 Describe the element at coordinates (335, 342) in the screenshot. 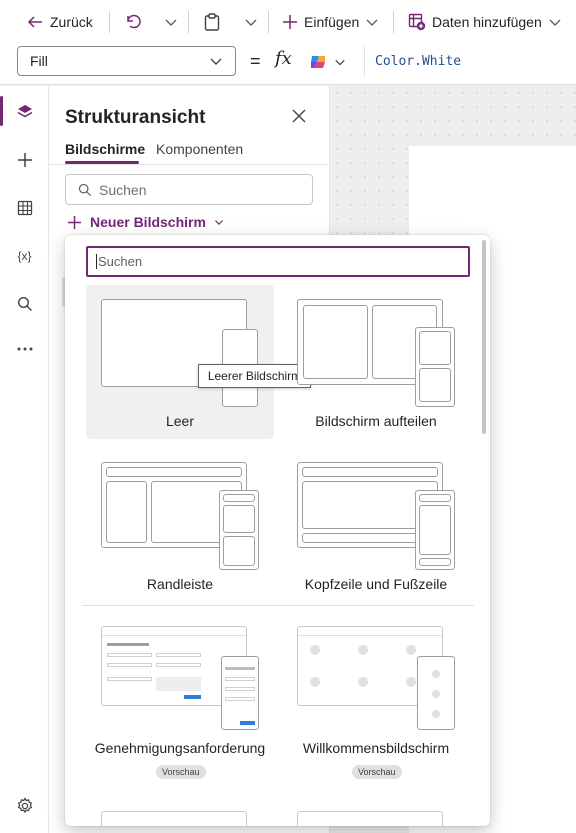

I see `split-pane-left` at that location.